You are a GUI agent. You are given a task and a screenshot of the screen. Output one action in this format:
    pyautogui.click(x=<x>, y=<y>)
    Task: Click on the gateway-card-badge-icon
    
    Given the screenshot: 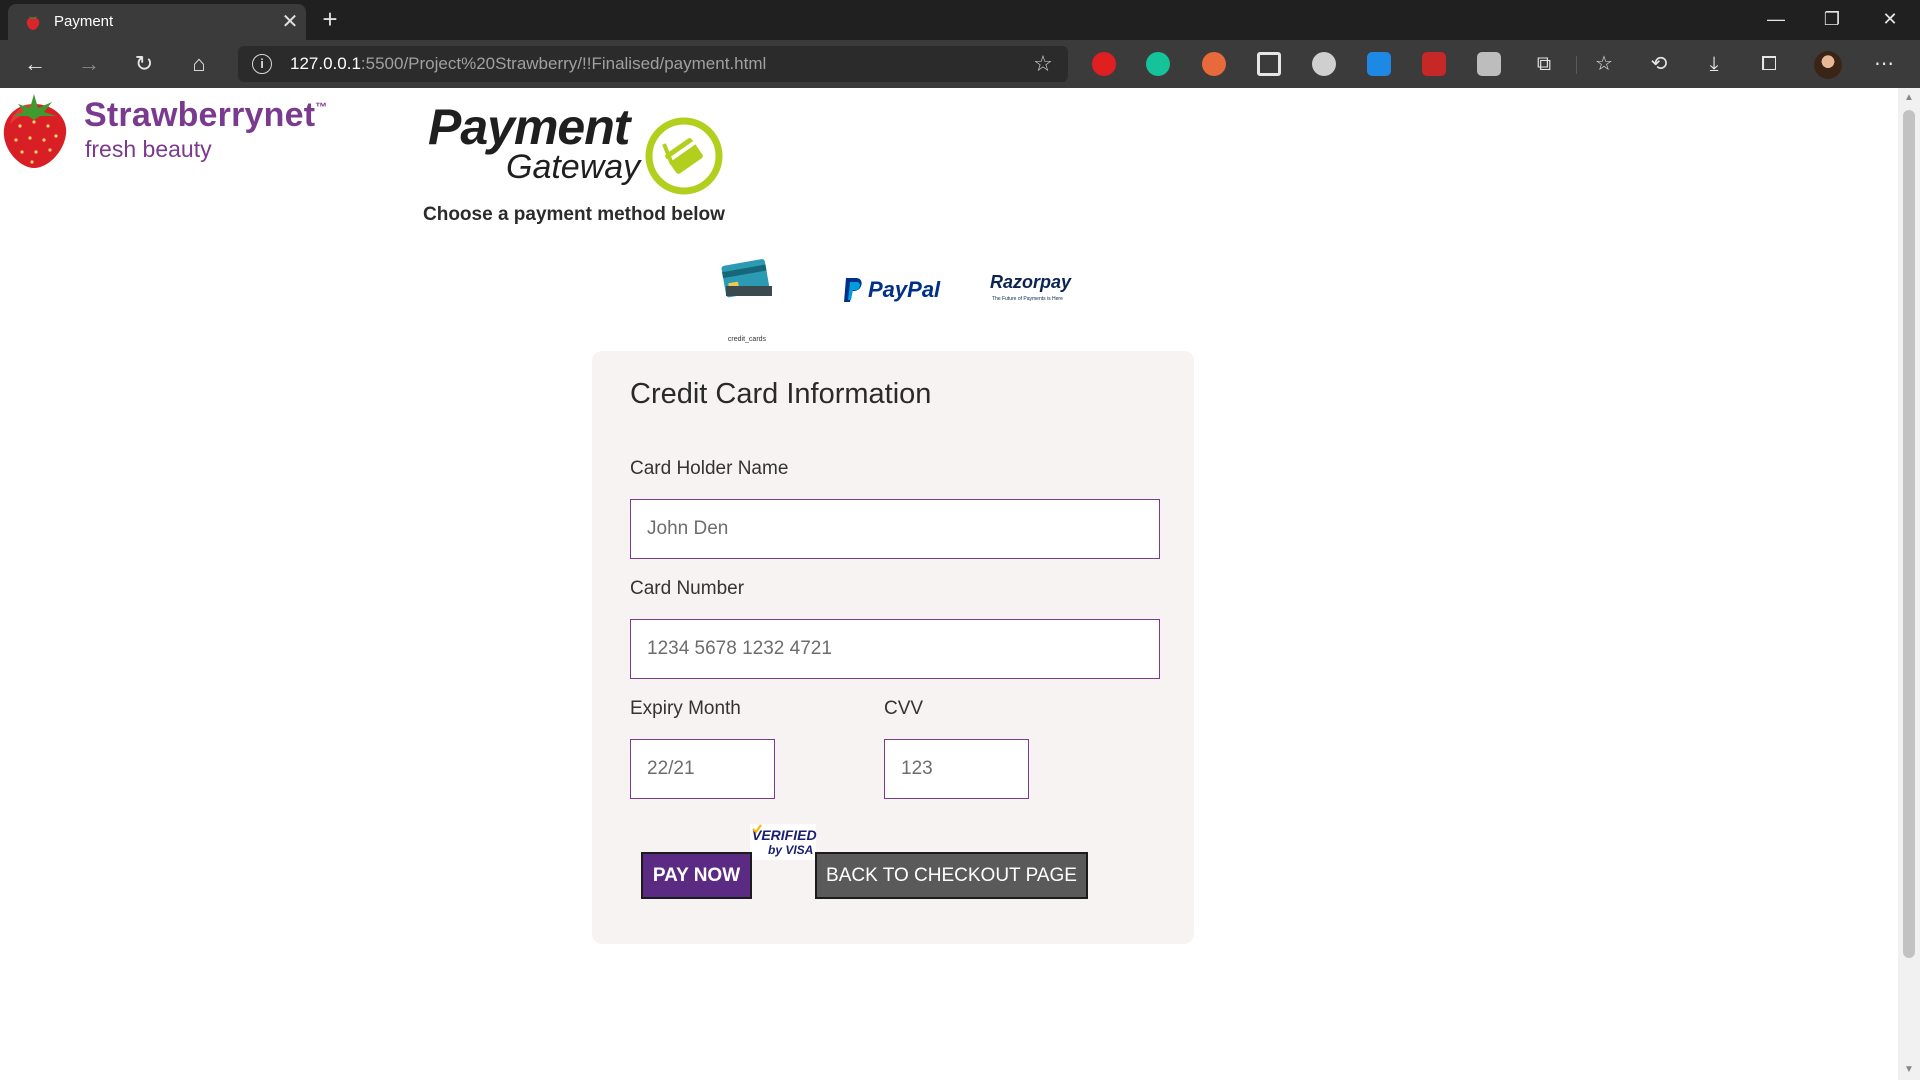 What is the action you would take?
    pyautogui.click(x=684, y=156)
    